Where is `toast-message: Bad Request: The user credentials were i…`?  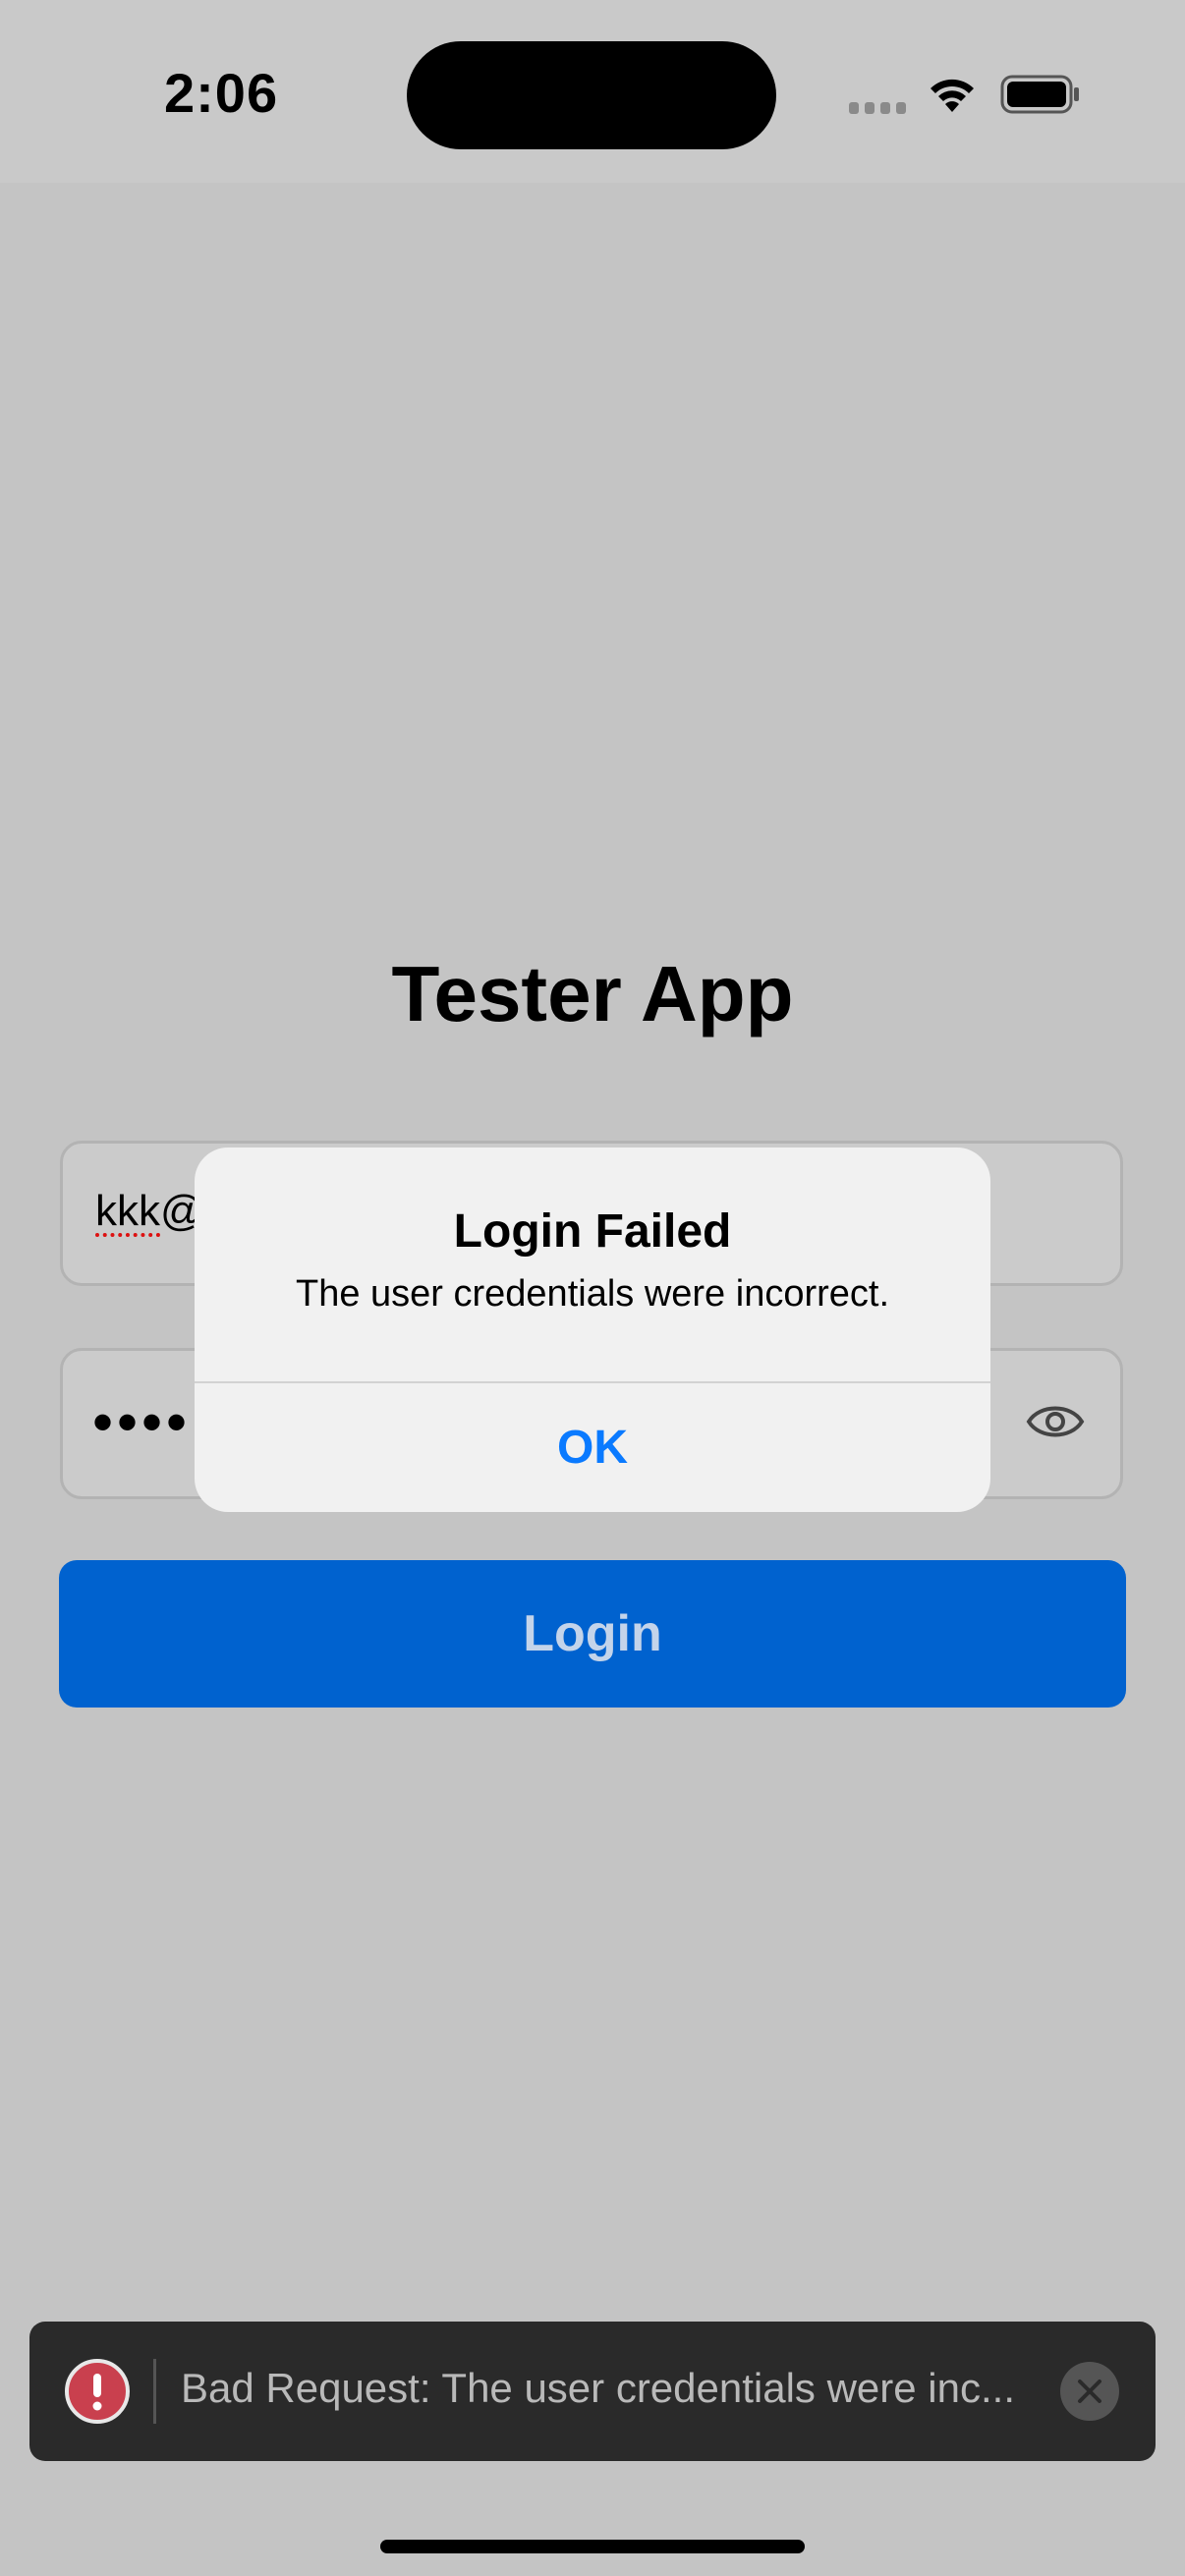 toast-message: Bad Request: The user credentials were i… is located at coordinates (598, 2388).